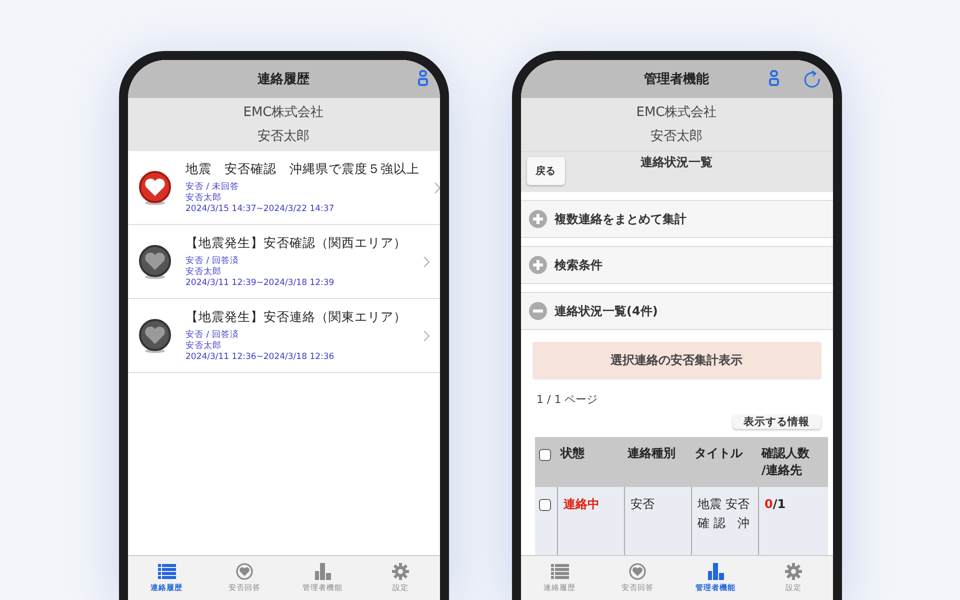 The width and height of the screenshot is (960, 600). I want to click on summary-button: 選択連絡の安否集計表示, so click(676, 360).